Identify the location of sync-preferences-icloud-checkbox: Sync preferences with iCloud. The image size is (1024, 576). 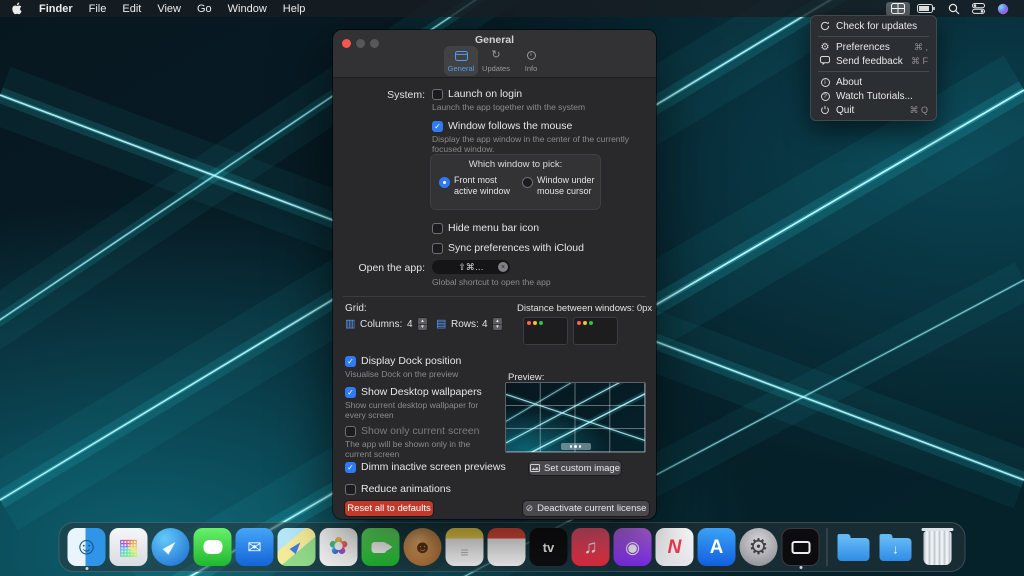
(508, 248).